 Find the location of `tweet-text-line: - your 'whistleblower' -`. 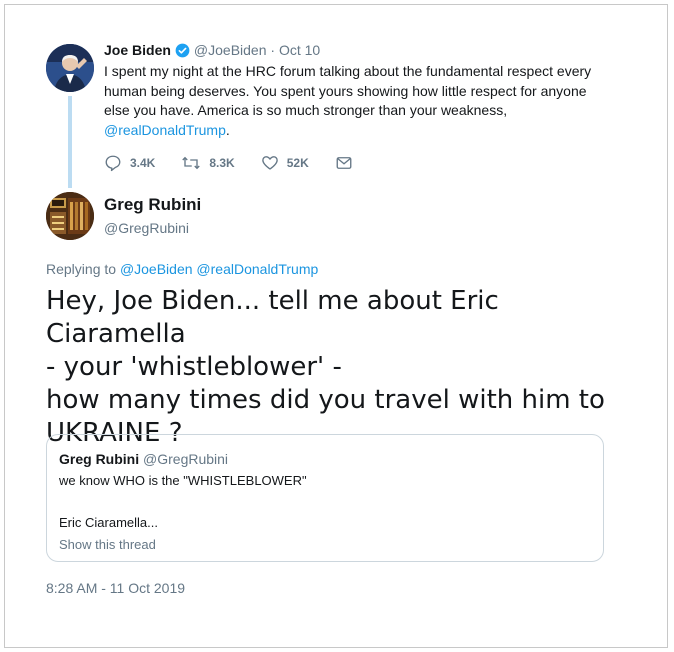

tweet-text-line: - your 'whistleblower' - is located at coordinates (194, 367).